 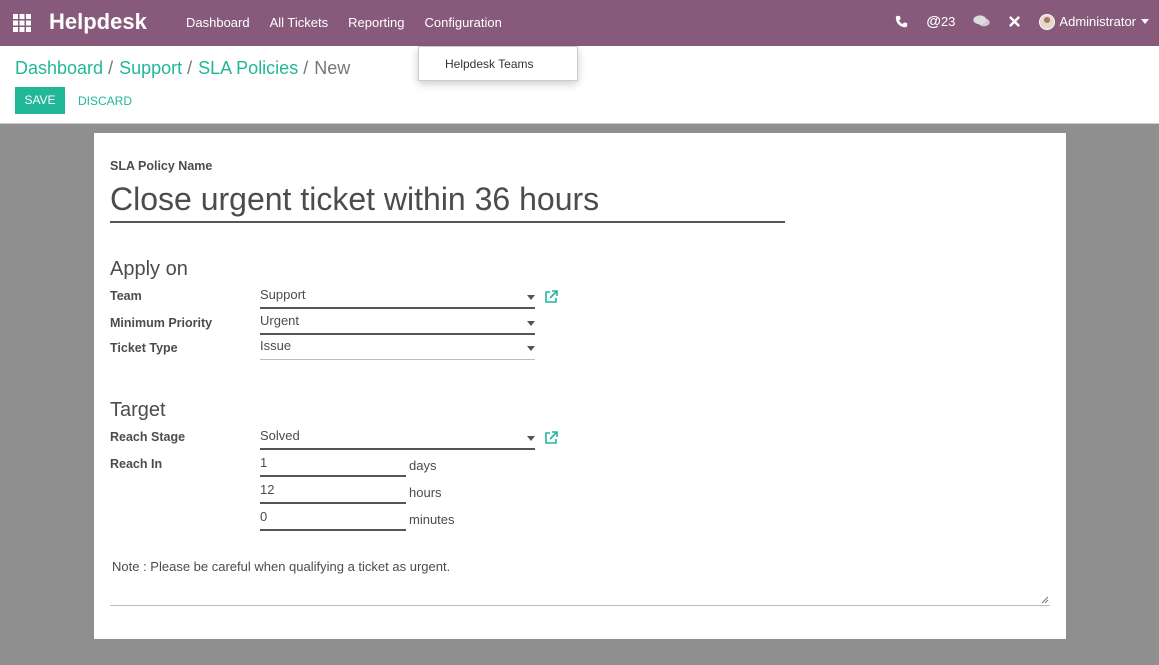 I want to click on systray: @ 23 Administrator, so click(x=1013, y=21).